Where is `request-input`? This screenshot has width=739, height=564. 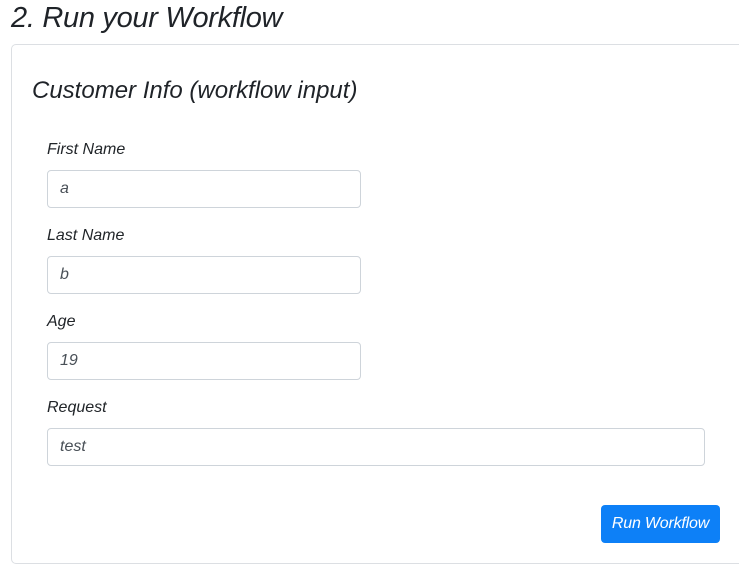 request-input is located at coordinates (376, 447).